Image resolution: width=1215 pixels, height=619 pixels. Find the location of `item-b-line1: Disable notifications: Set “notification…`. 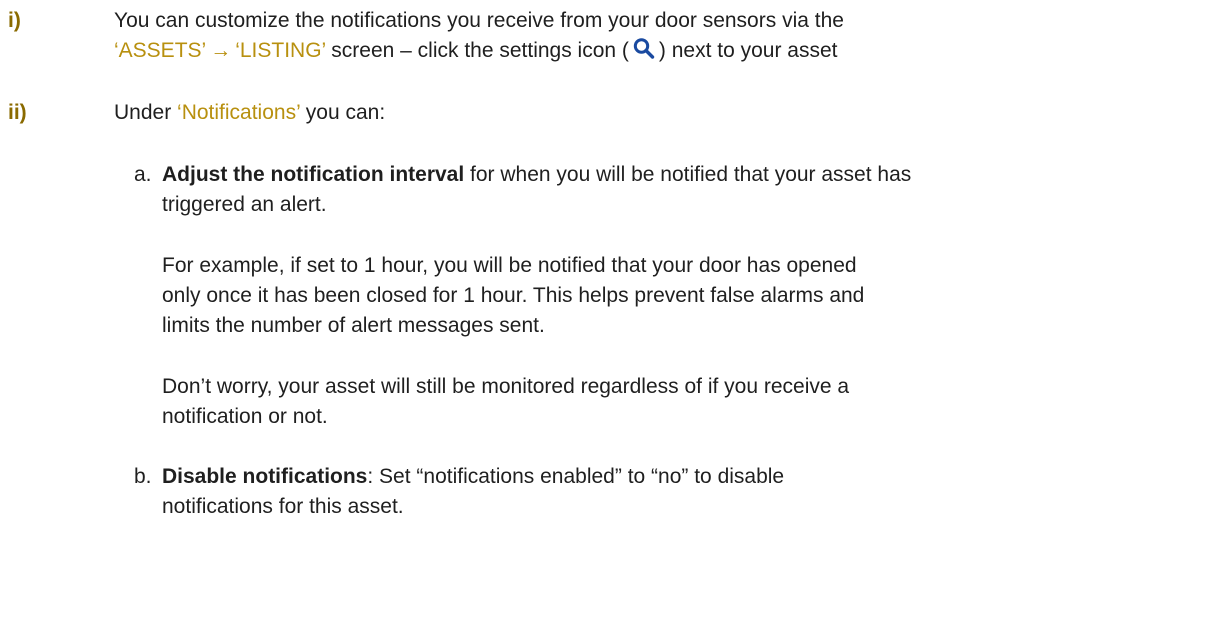

item-b-line1: Disable notifications: Set “notification… is located at coordinates (677, 477).